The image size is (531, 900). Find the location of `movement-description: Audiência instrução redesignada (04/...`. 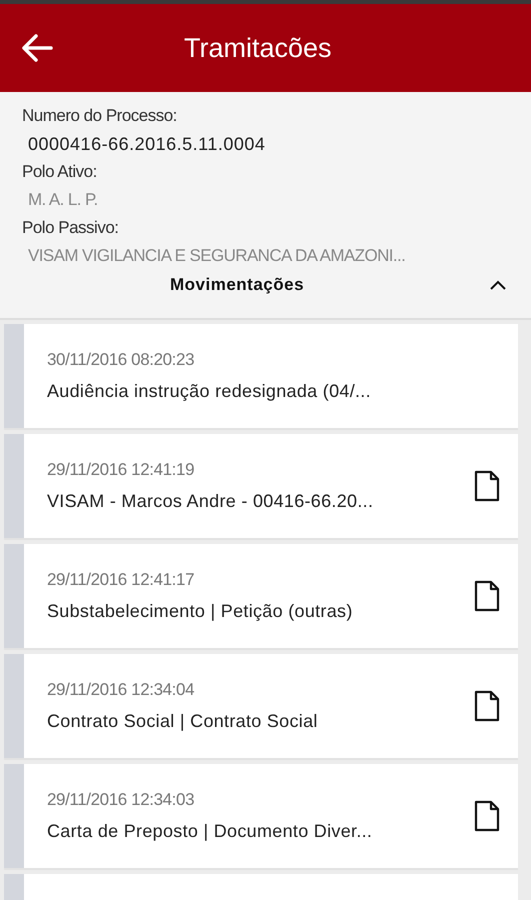

movement-description: Audiência instrução redesignada (04/... is located at coordinates (209, 392).